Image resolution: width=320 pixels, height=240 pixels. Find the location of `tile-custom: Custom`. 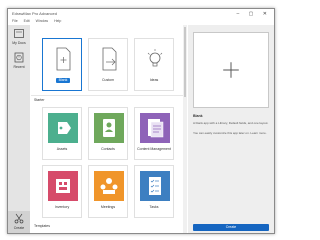

tile-custom: Custom is located at coordinates (108, 64).